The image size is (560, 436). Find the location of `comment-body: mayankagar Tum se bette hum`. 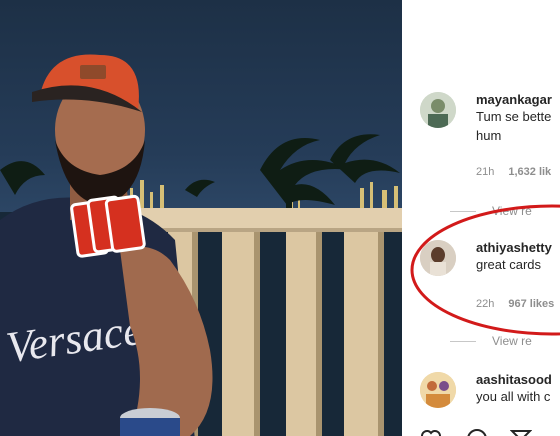

comment-body: mayankagar Tum se bette hum is located at coordinates (518, 118).